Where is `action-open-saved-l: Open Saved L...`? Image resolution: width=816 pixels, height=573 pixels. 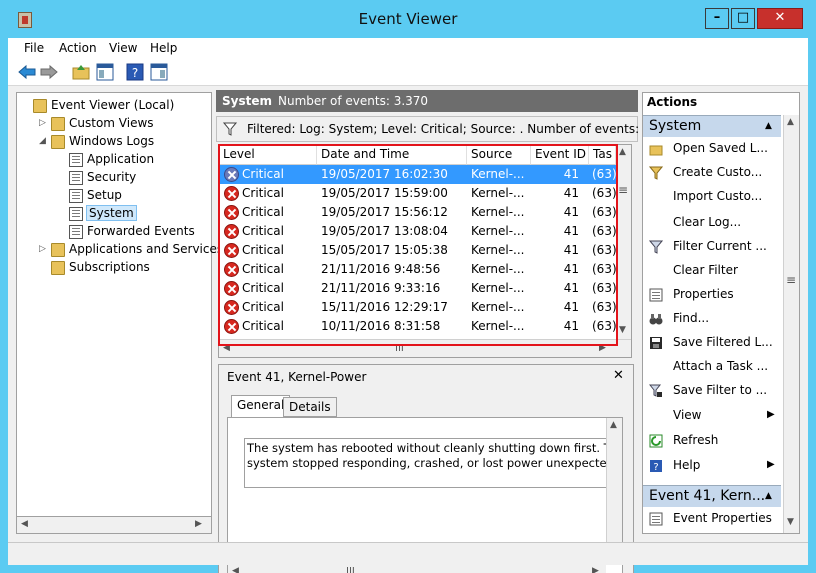
action-open-saved-l: Open Saved L... is located at coordinates (712, 149).